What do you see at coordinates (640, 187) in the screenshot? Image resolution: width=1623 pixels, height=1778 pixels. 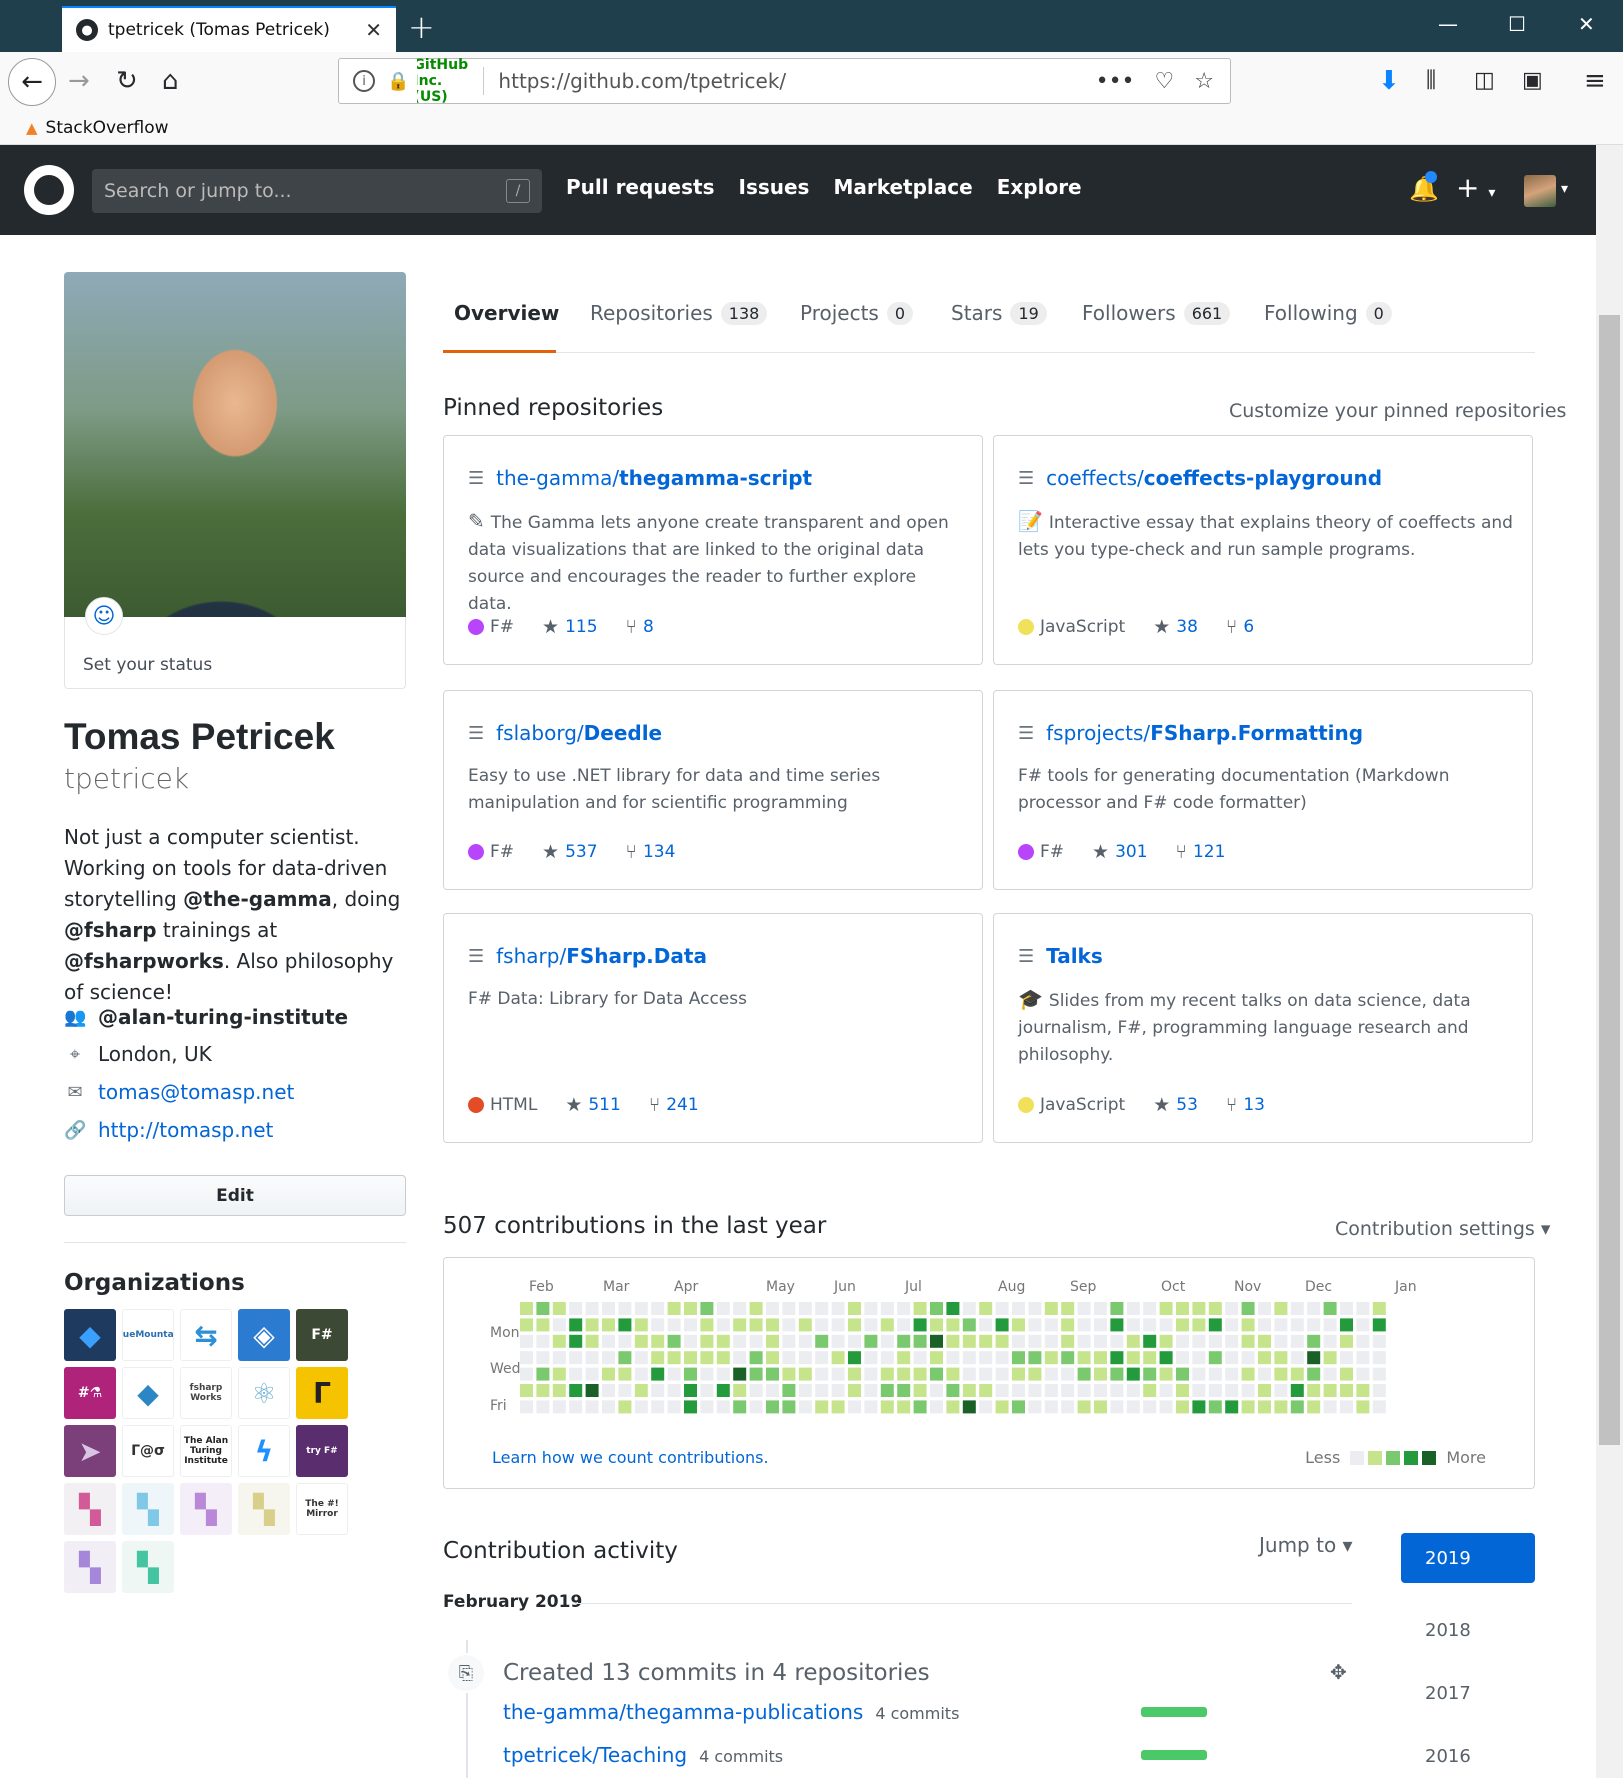 I see `nav-pull-requests: Pull requests` at bounding box center [640, 187].